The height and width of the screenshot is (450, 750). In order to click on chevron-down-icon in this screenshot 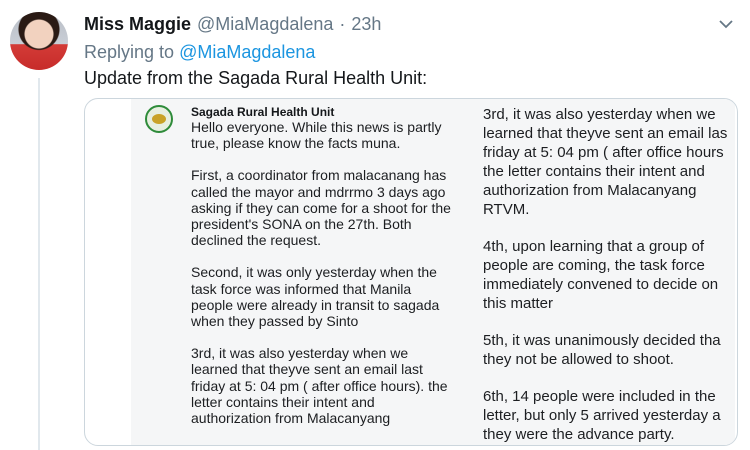, I will do `click(726, 24)`.